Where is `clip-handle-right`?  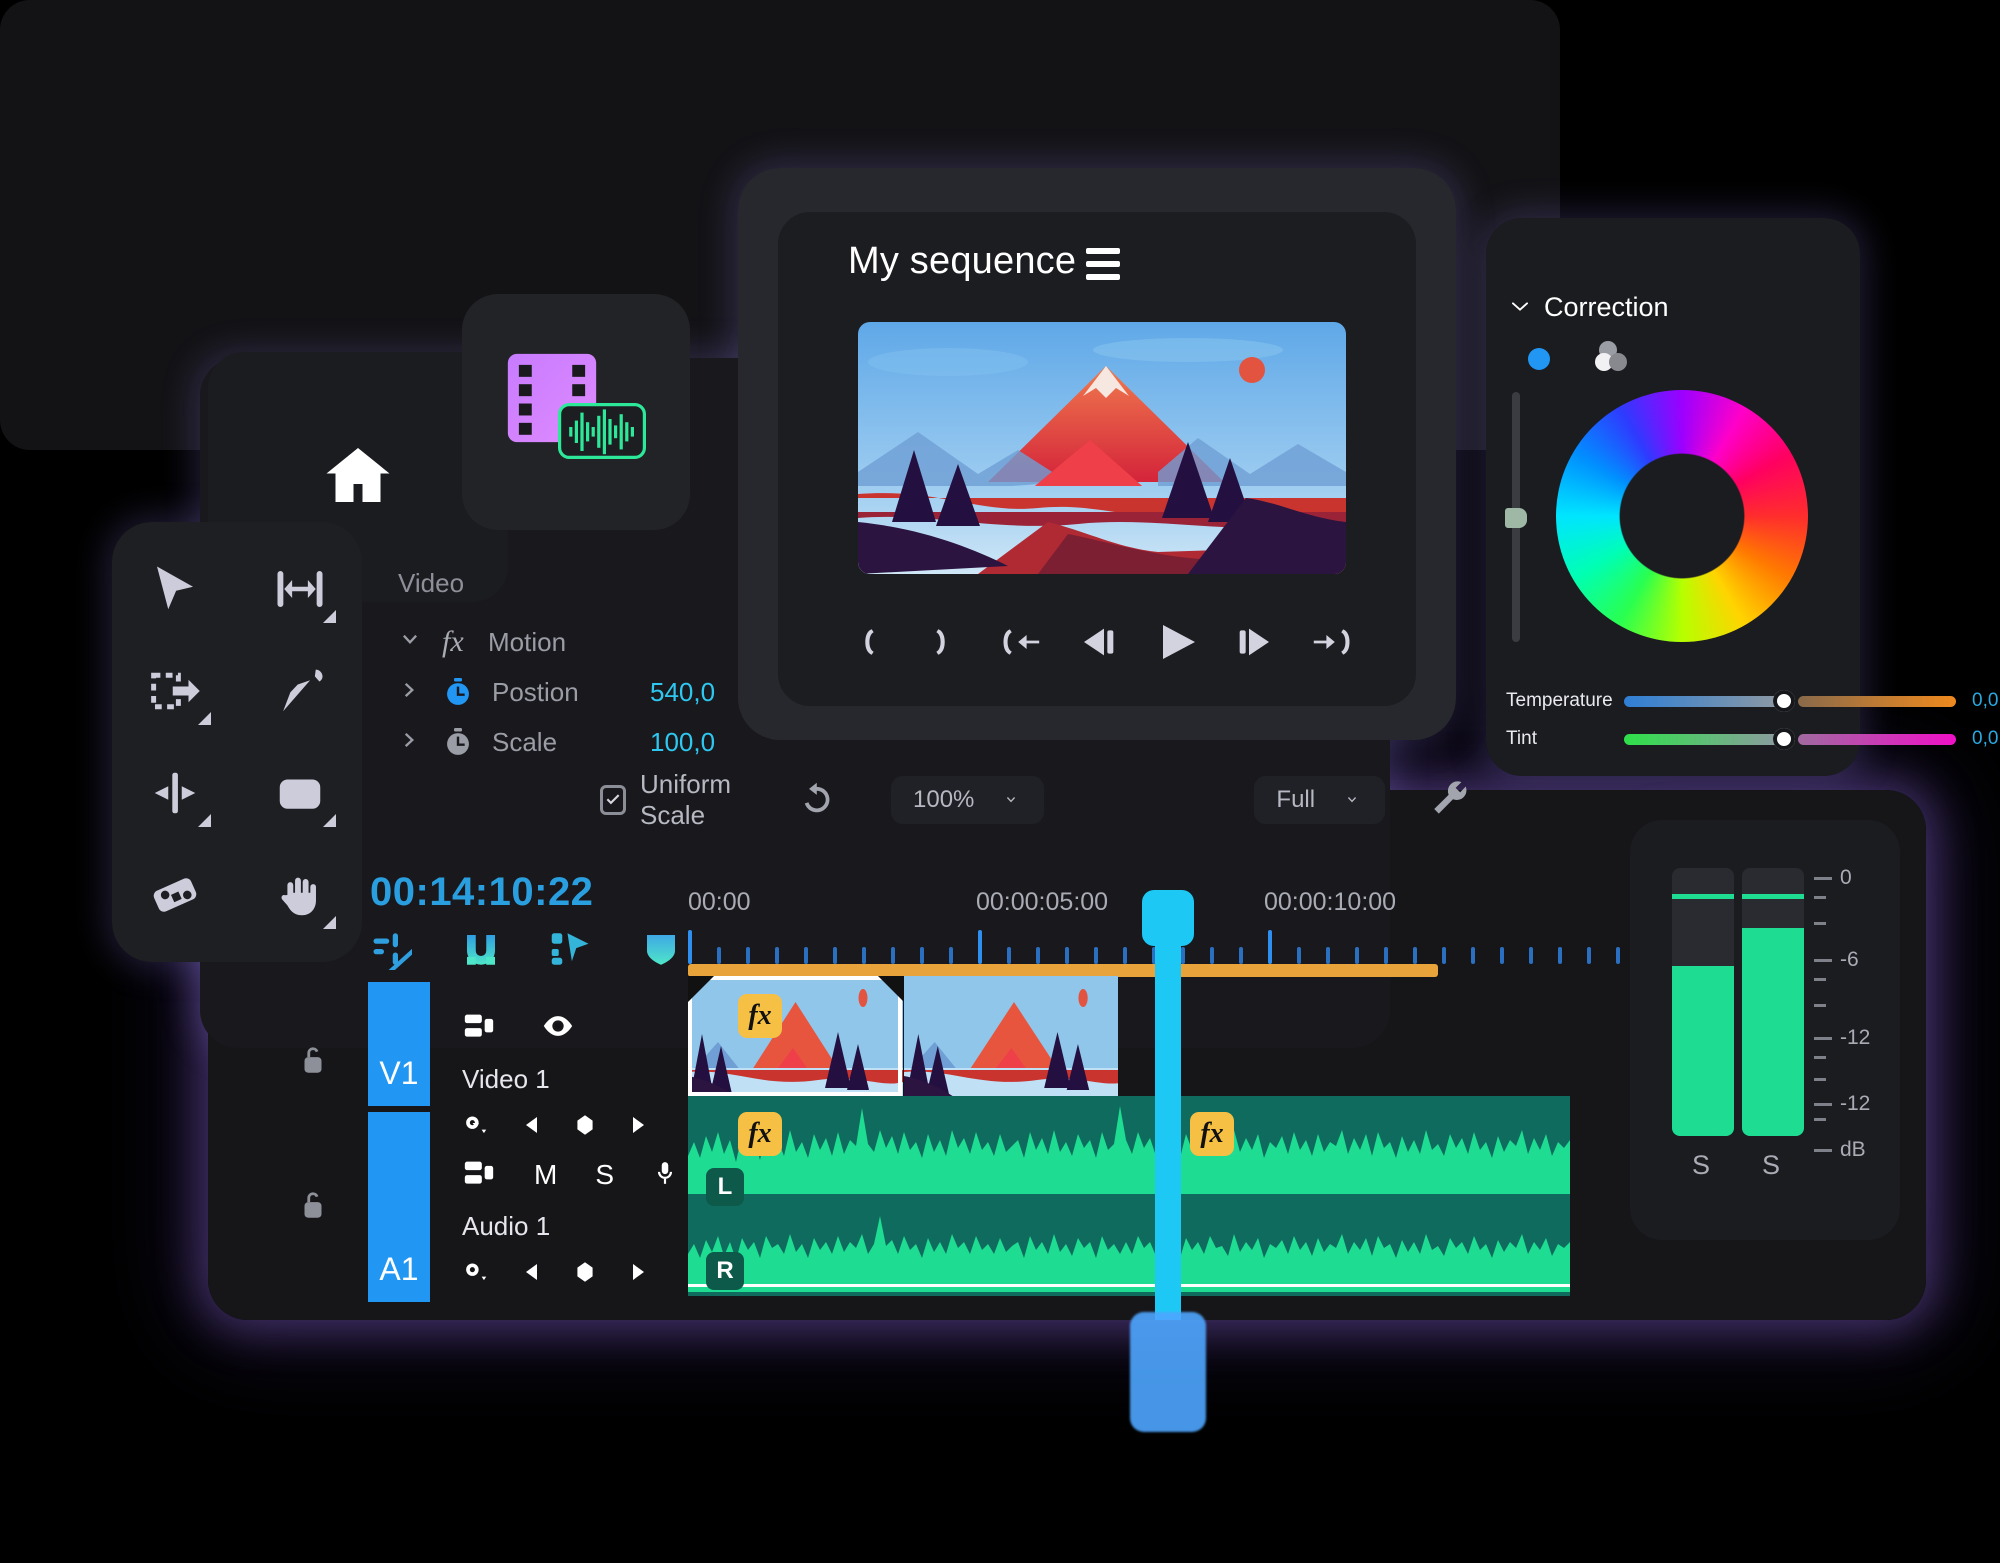 clip-handle-right is located at coordinates (891, 989).